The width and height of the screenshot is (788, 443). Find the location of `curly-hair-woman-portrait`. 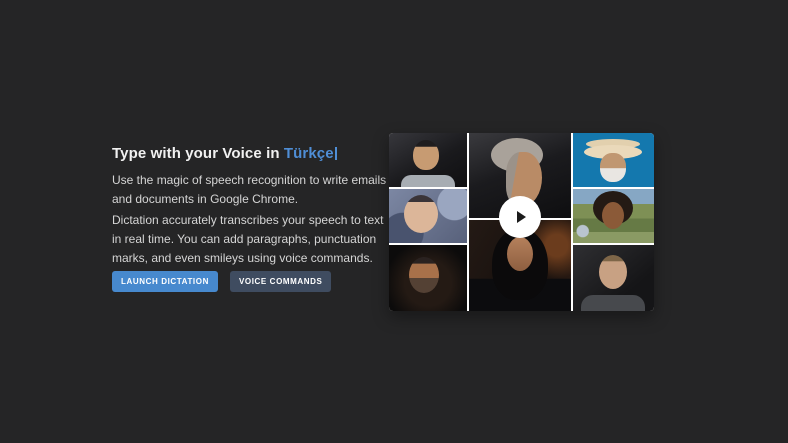

curly-hair-woman-portrait is located at coordinates (613, 216).